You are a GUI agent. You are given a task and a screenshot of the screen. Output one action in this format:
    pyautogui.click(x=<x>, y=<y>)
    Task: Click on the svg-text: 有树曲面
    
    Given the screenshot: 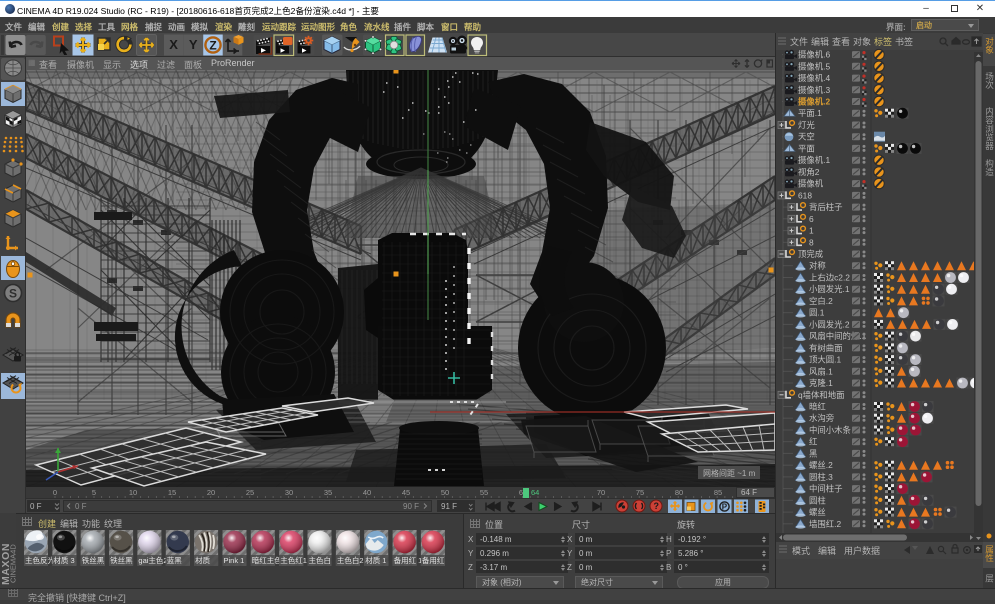 What is the action you would take?
    pyautogui.click(x=826, y=348)
    